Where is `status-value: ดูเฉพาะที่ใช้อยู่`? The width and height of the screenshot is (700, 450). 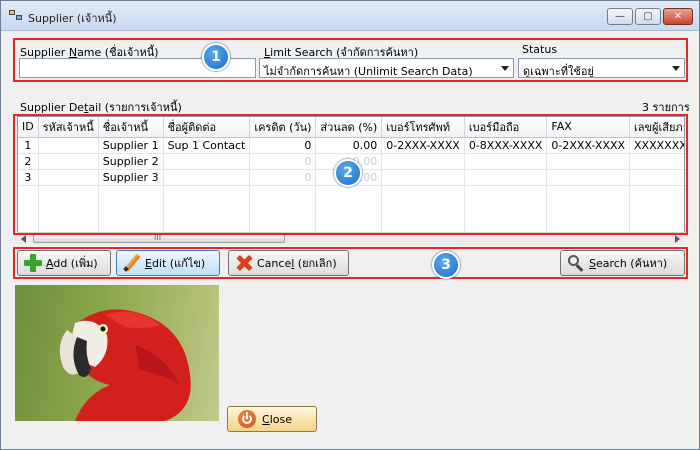
status-value: ดูเฉพาะที่ใช้อยู่ is located at coordinates (558, 71).